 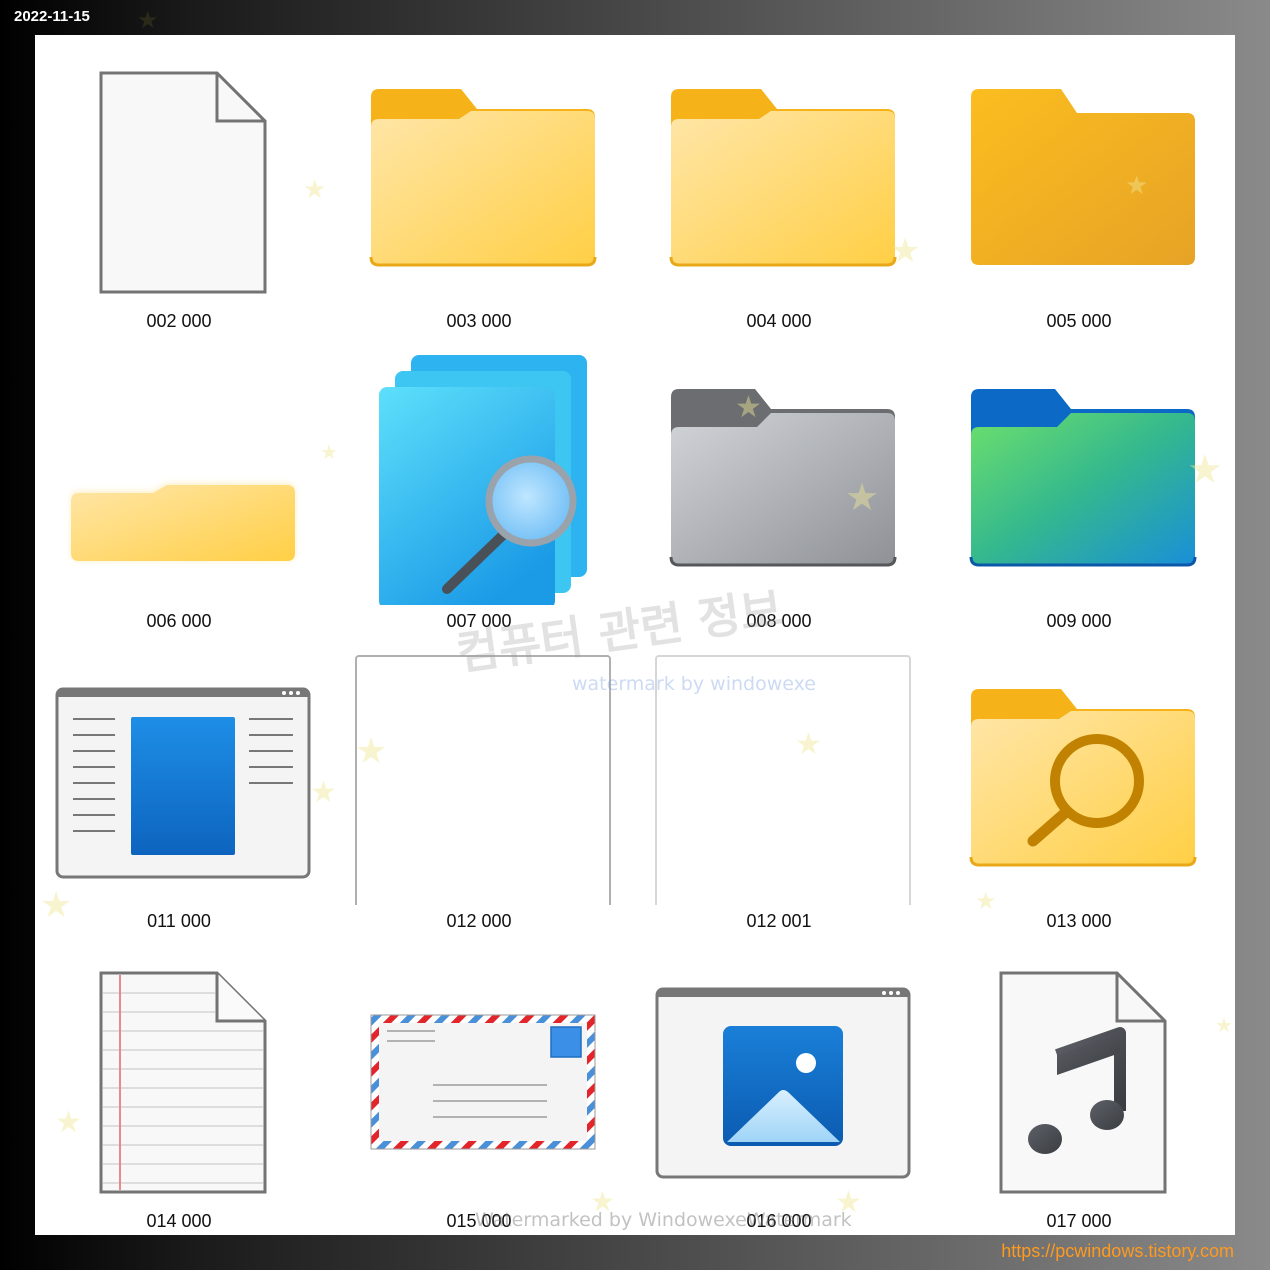 I want to click on search-folder-icon, so click(x=1085, y=770).